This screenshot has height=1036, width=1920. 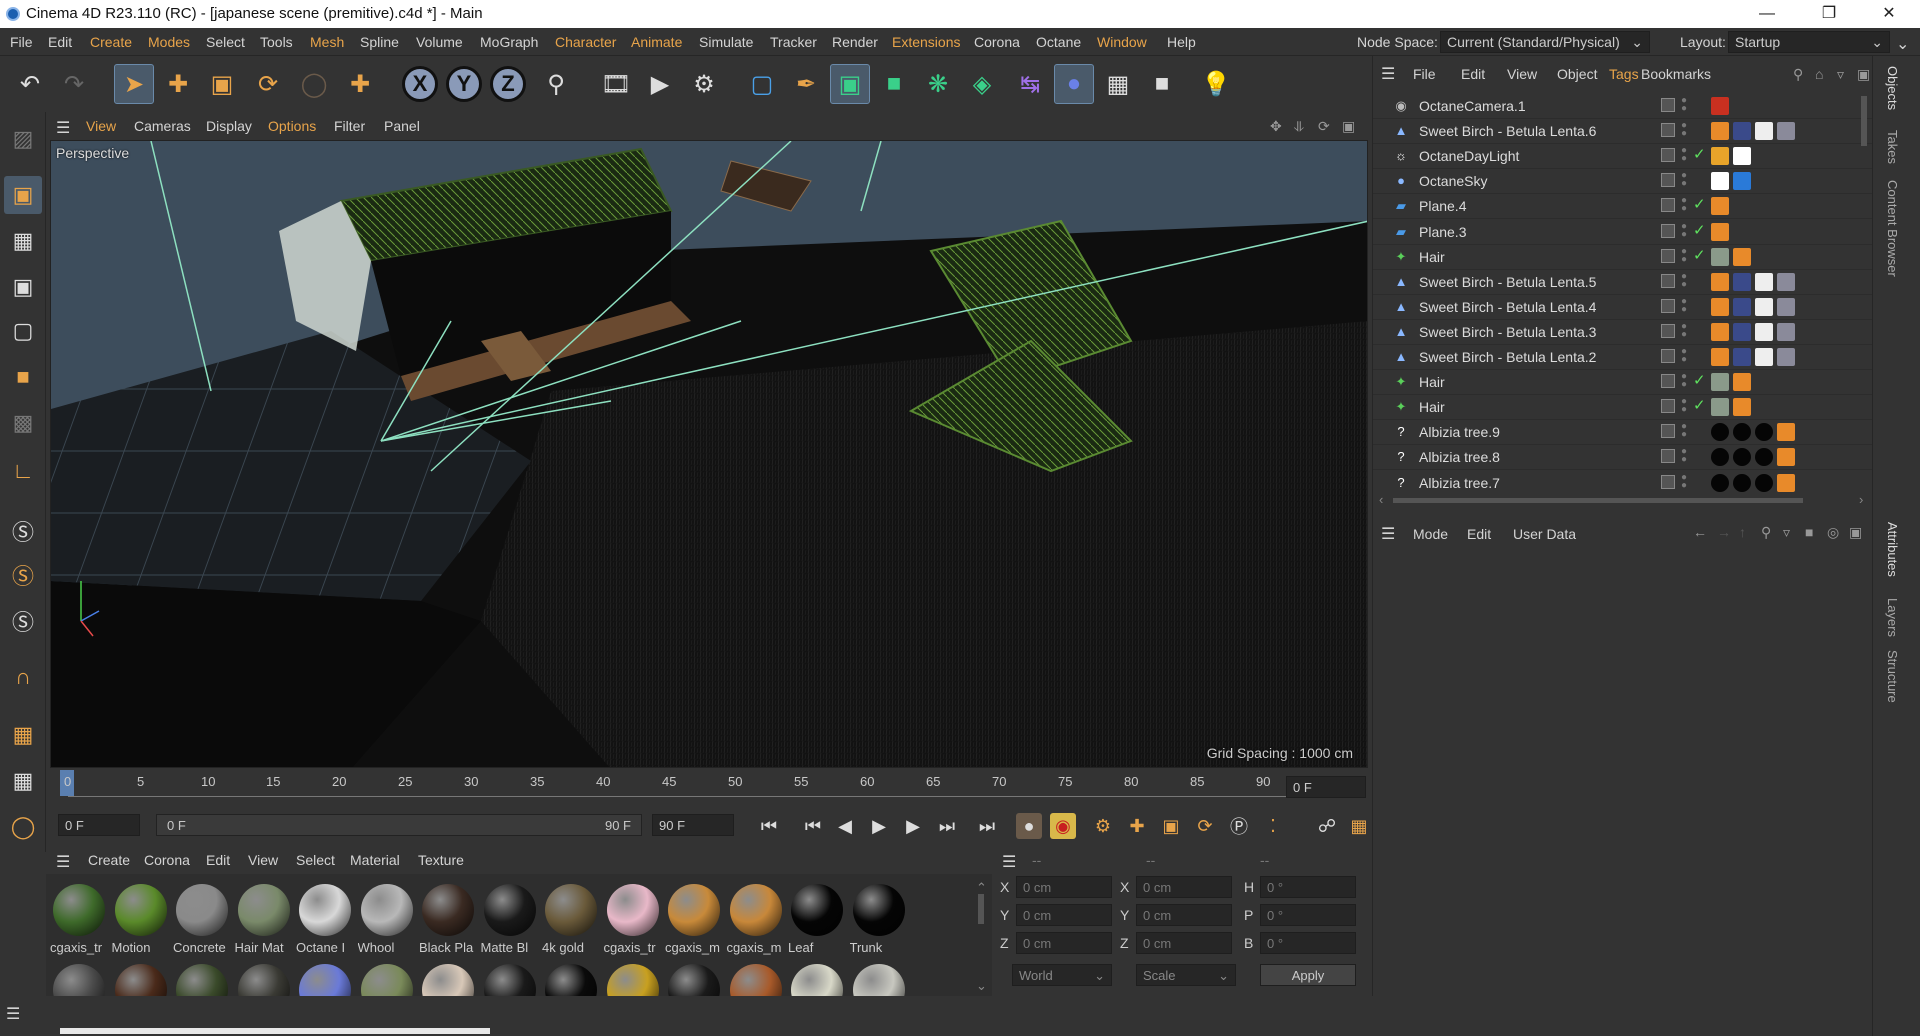 What do you see at coordinates (109, 860) in the screenshot?
I see `material-menu-create: Create` at bounding box center [109, 860].